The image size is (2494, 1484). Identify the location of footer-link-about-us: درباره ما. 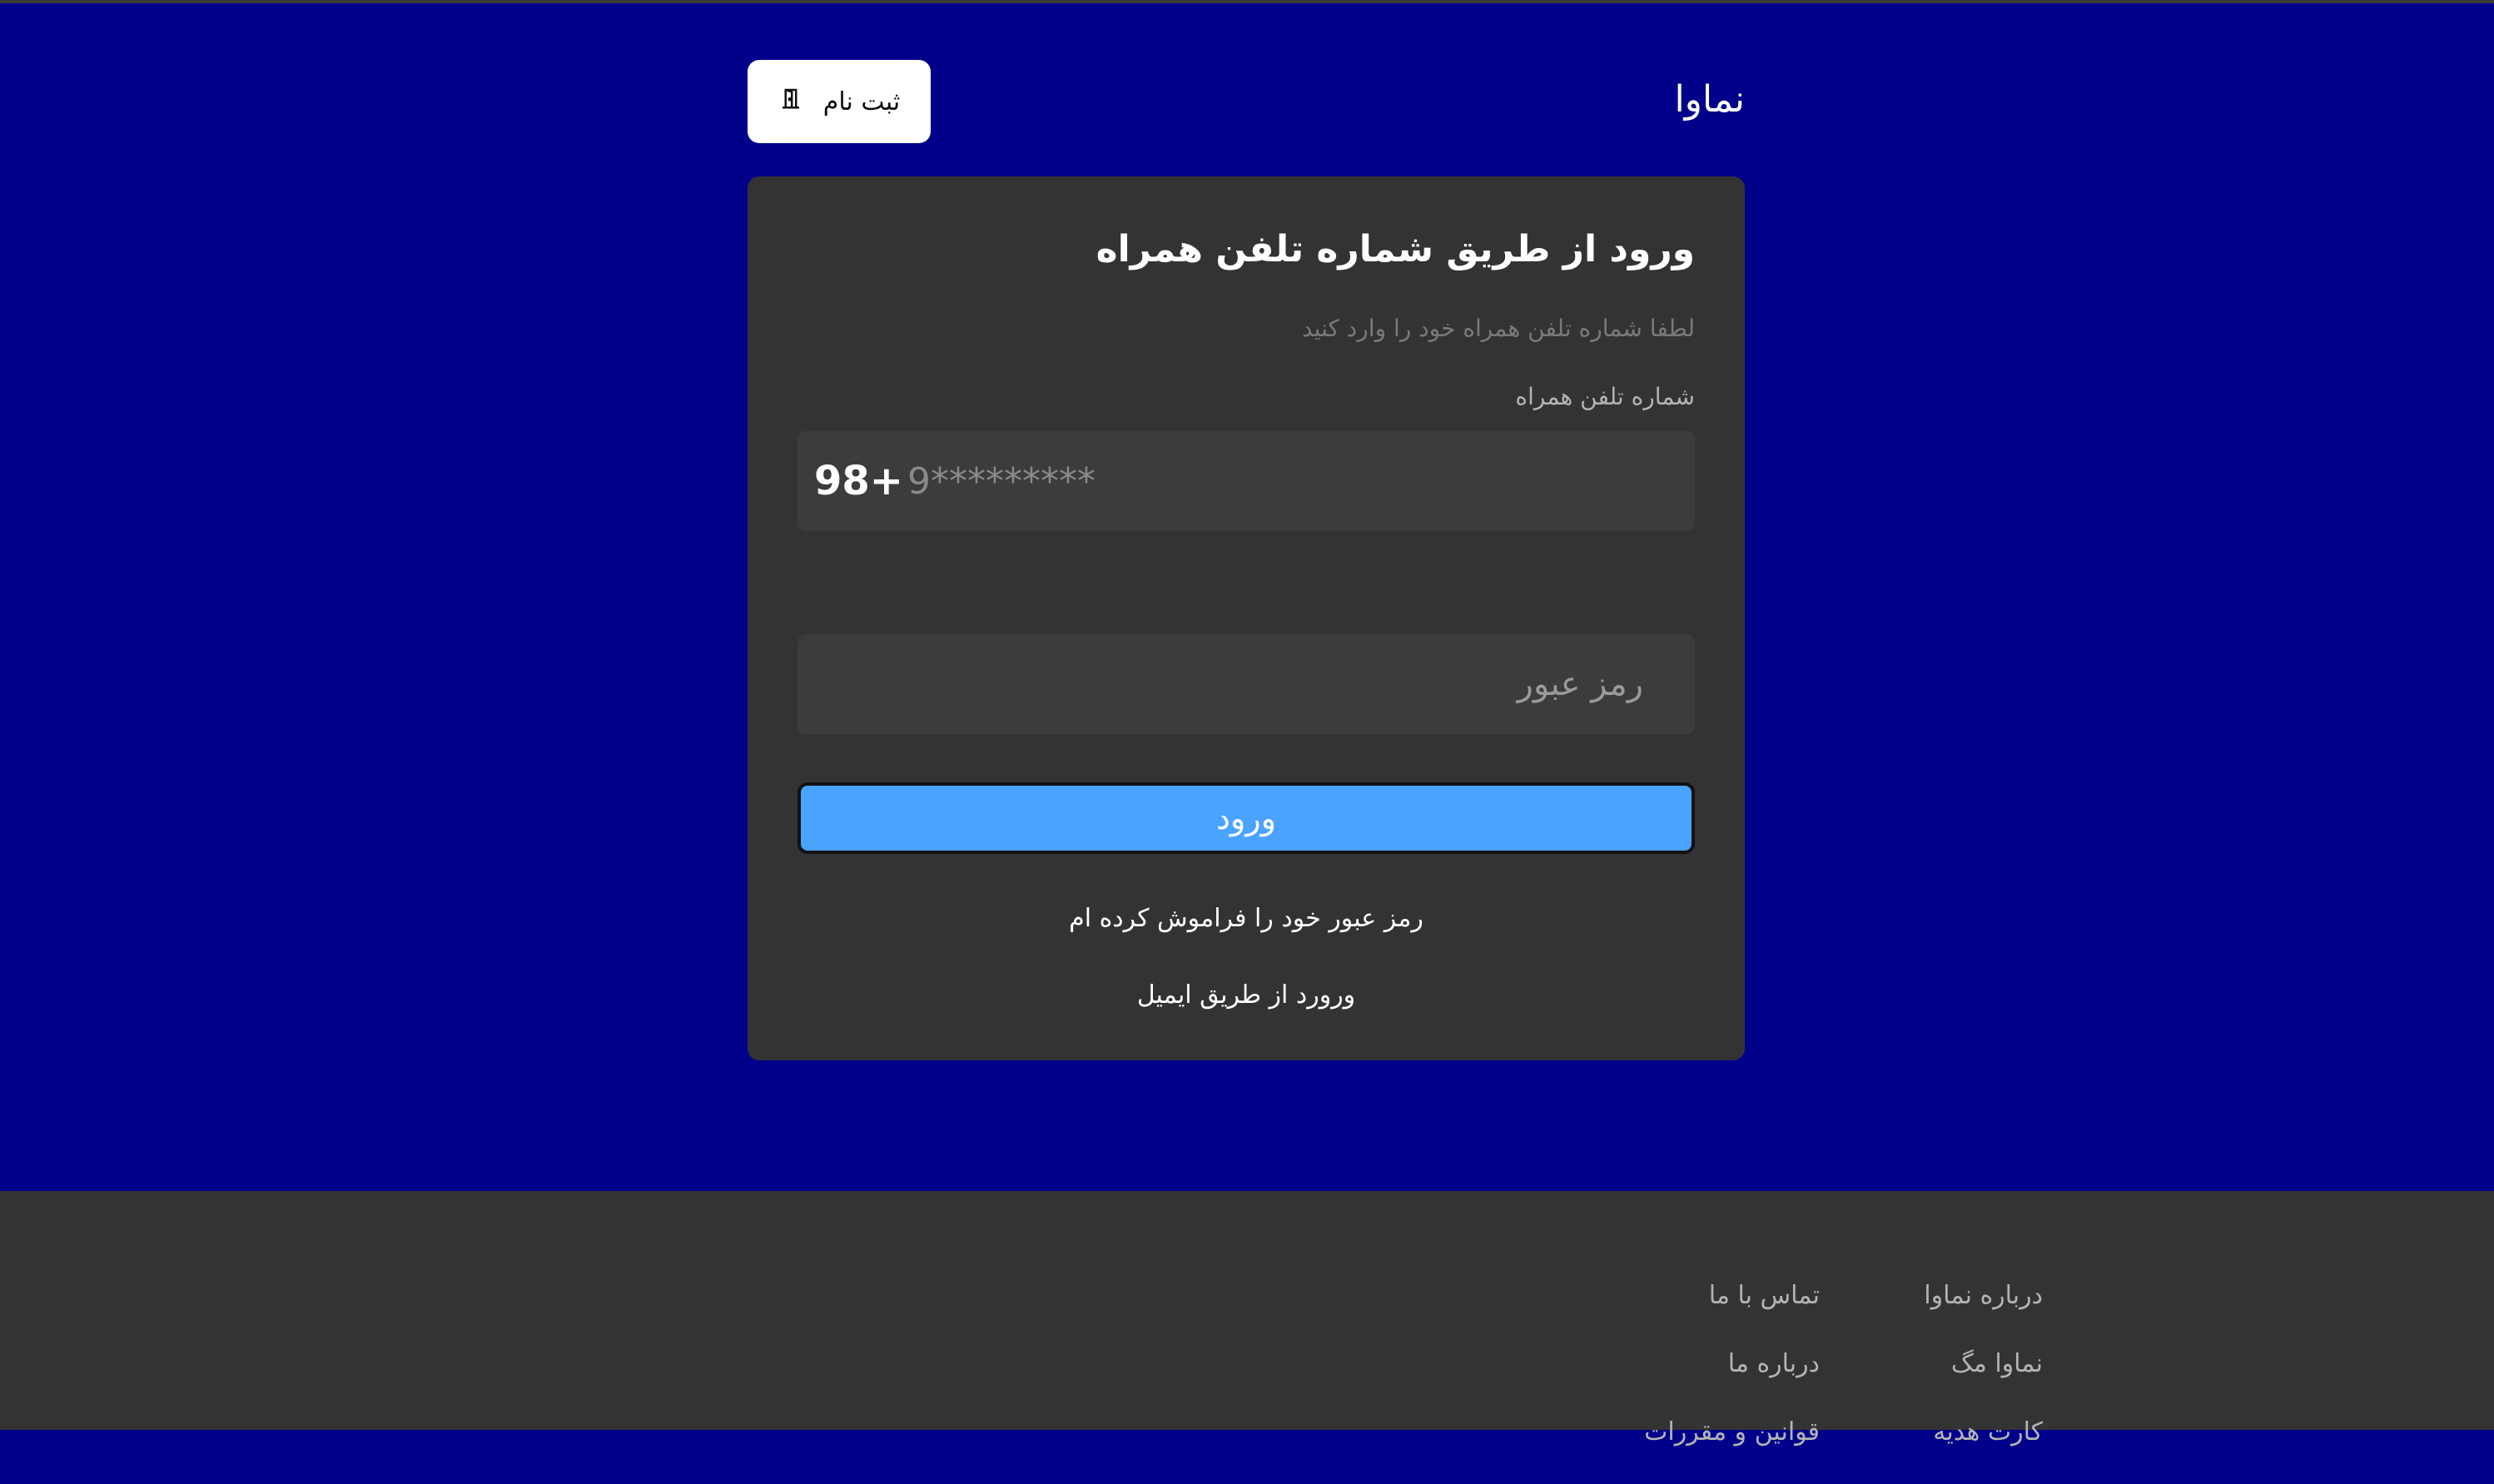
(1732, 1382).